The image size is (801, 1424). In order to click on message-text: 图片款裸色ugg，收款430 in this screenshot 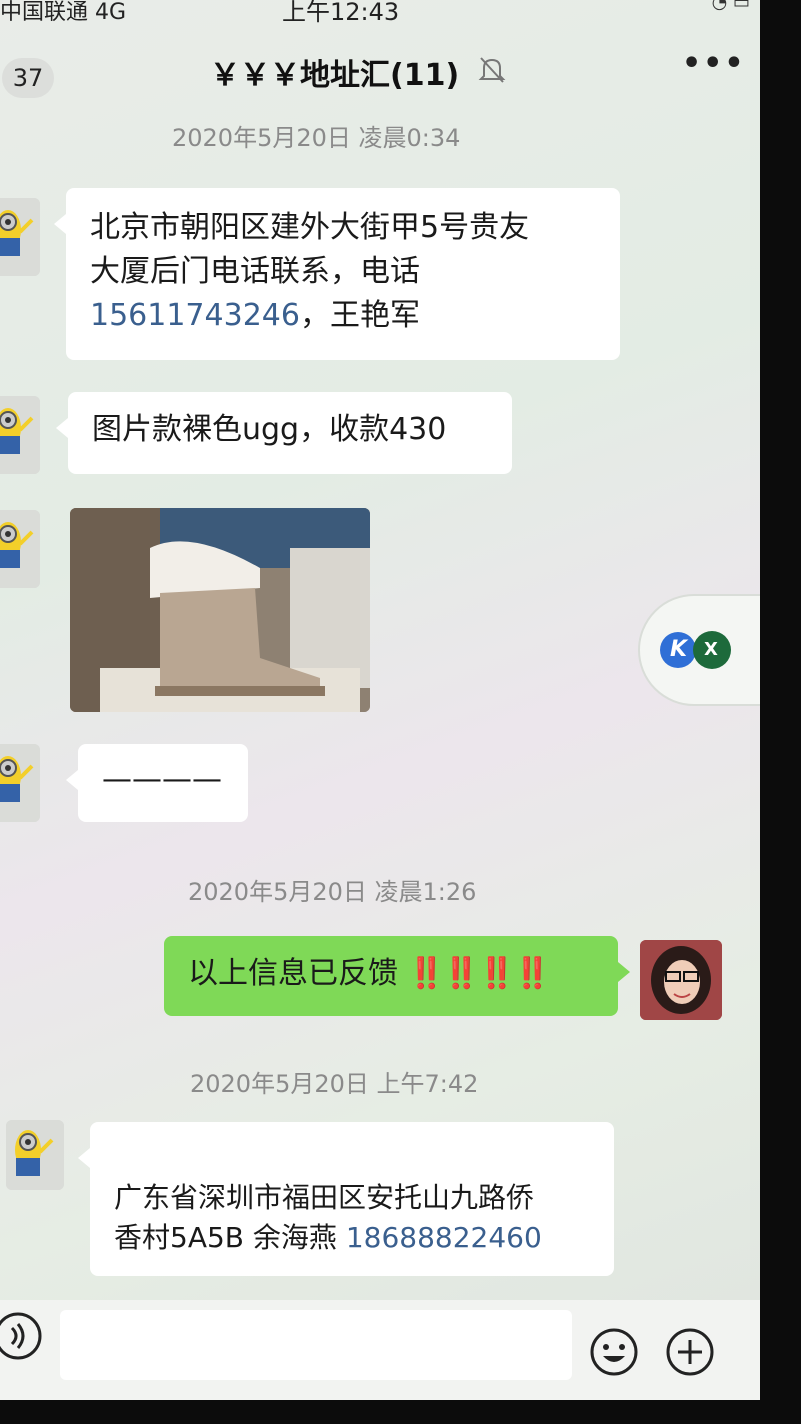, I will do `click(269, 429)`.